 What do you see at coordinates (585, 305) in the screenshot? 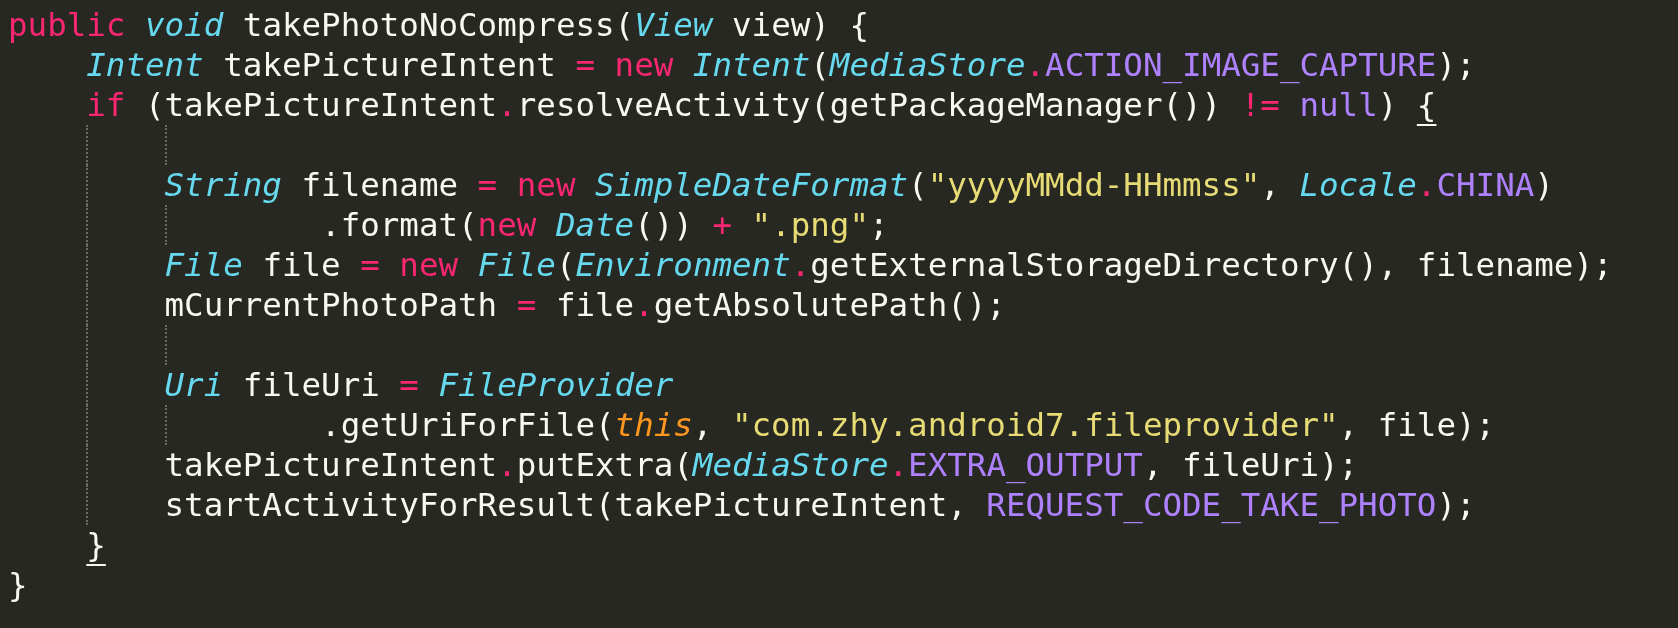
I see `code-line: mCurrentPhotoPath = file.getAbsolutePath();` at bounding box center [585, 305].